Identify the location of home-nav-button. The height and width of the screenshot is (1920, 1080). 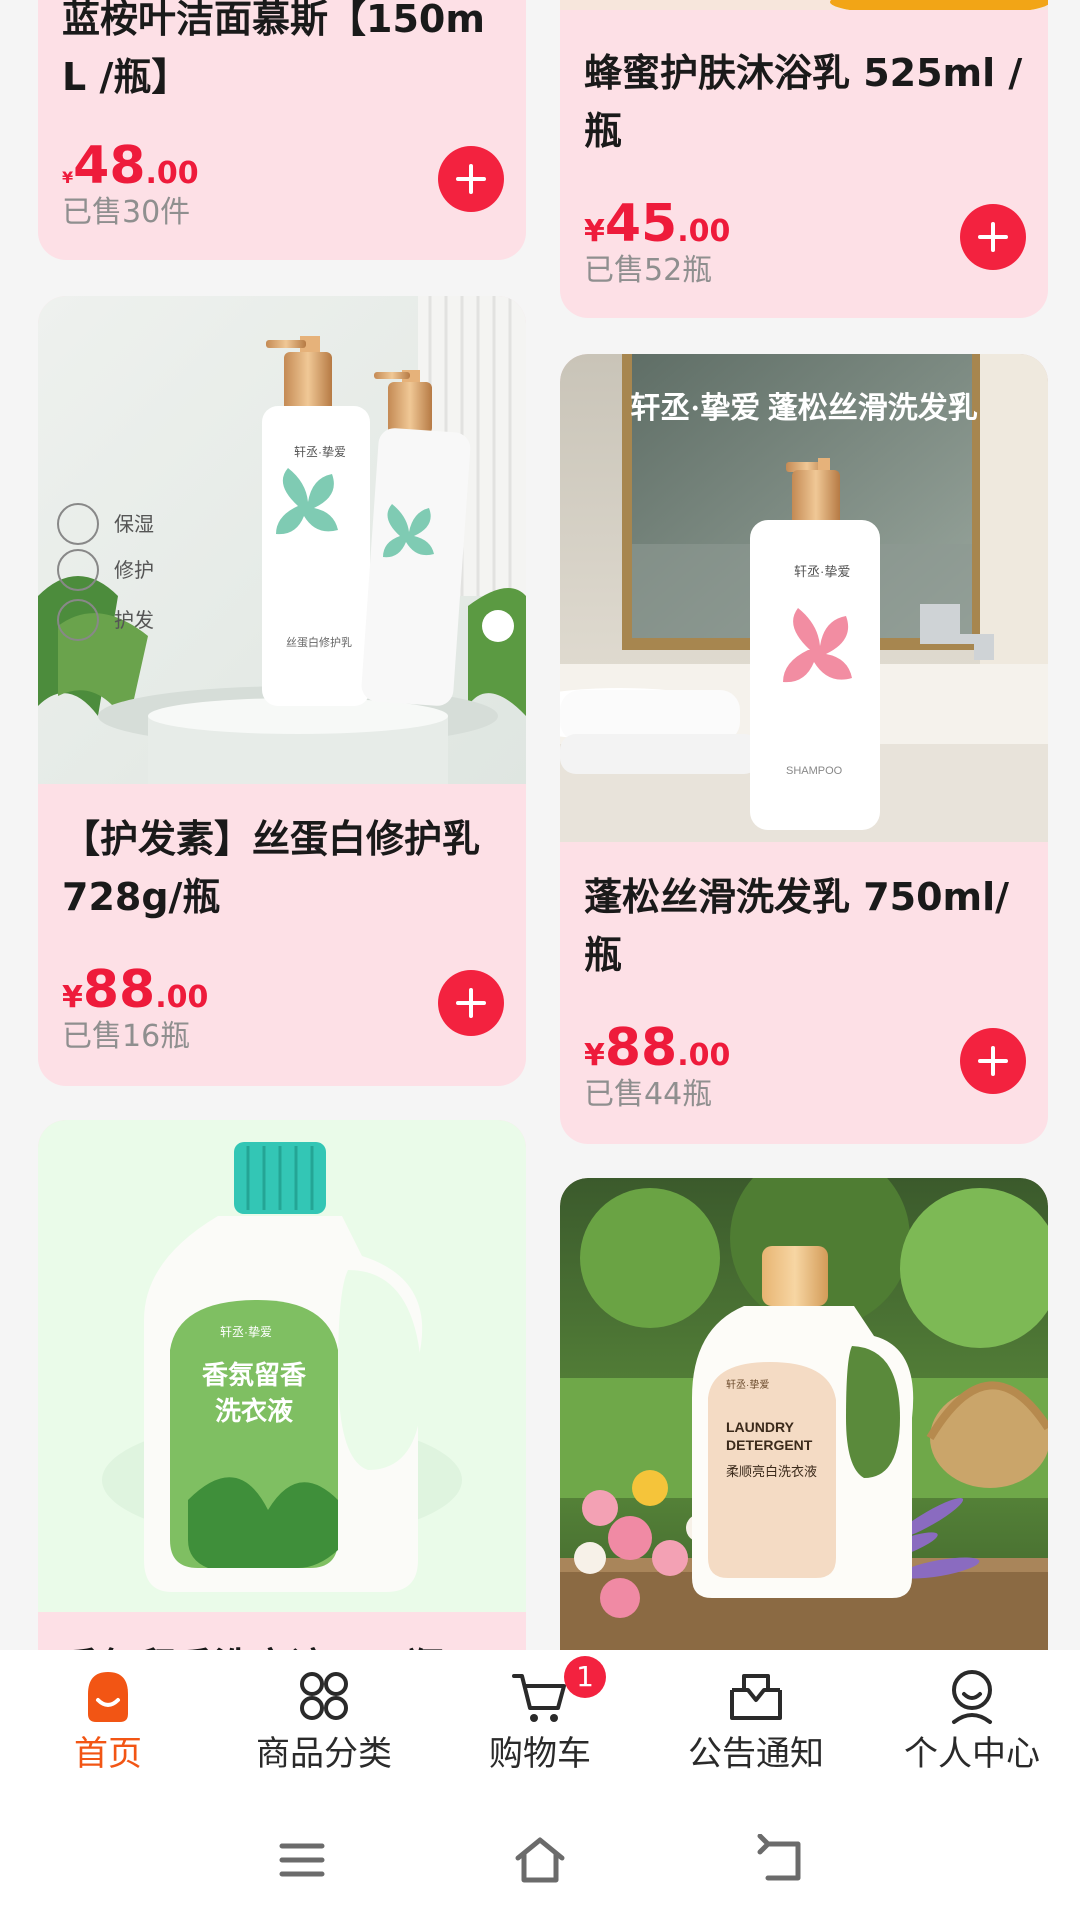
(540, 1860).